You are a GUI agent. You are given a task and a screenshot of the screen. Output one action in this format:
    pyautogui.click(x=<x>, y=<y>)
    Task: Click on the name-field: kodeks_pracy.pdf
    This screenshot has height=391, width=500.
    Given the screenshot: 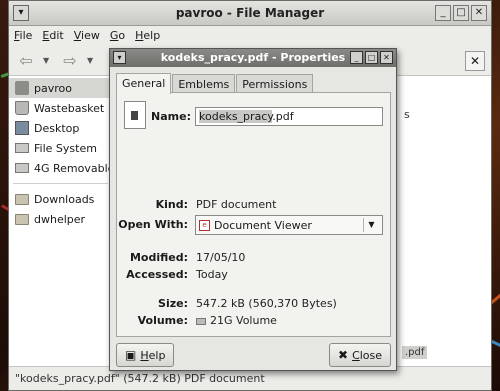 What is the action you would take?
    pyautogui.click(x=289, y=116)
    